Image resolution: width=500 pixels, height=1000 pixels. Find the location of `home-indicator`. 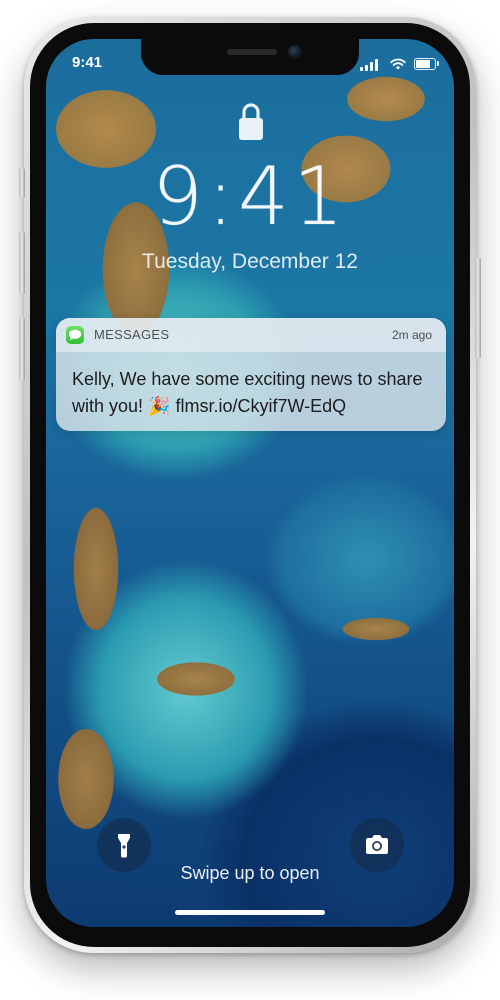

home-indicator is located at coordinates (250, 912).